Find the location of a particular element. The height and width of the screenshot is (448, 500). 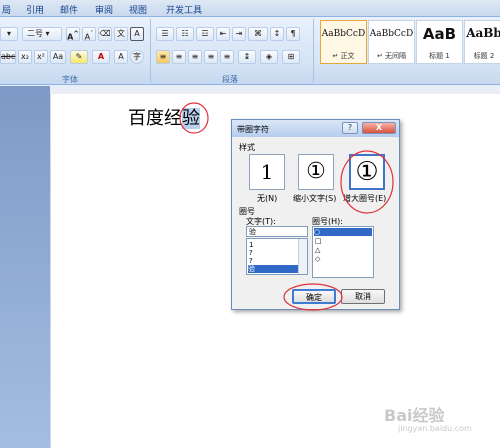

style-option-label: 缩小文字(S) is located at coordinates (315, 198).